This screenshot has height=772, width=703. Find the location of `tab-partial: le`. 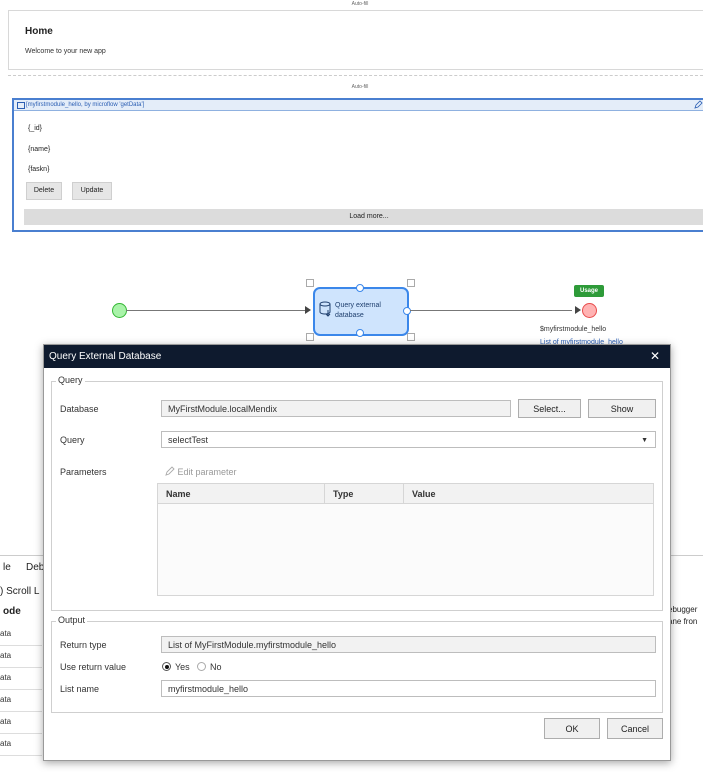

tab-partial: le is located at coordinates (7, 567).